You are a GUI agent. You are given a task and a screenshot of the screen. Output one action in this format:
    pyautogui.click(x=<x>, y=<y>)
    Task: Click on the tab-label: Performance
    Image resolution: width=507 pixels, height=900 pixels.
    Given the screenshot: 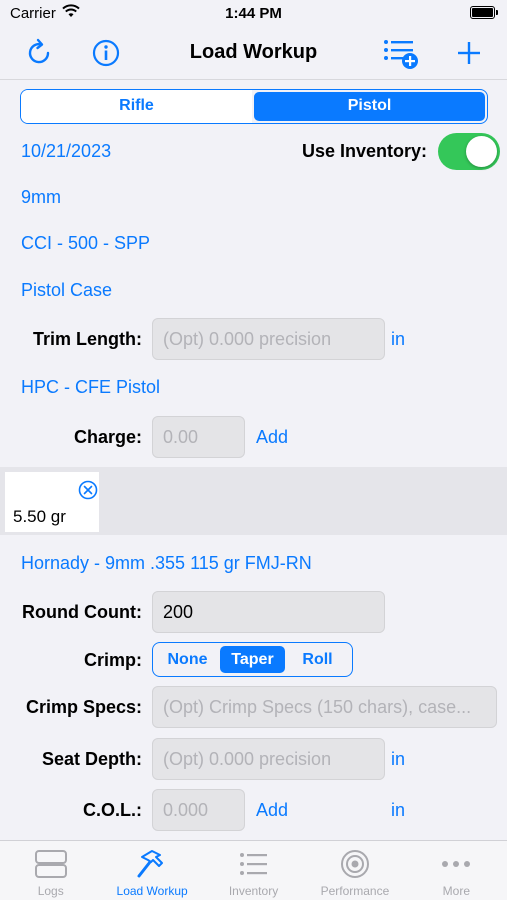 What is the action you would take?
    pyautogui.click(x=355, y=891)
    